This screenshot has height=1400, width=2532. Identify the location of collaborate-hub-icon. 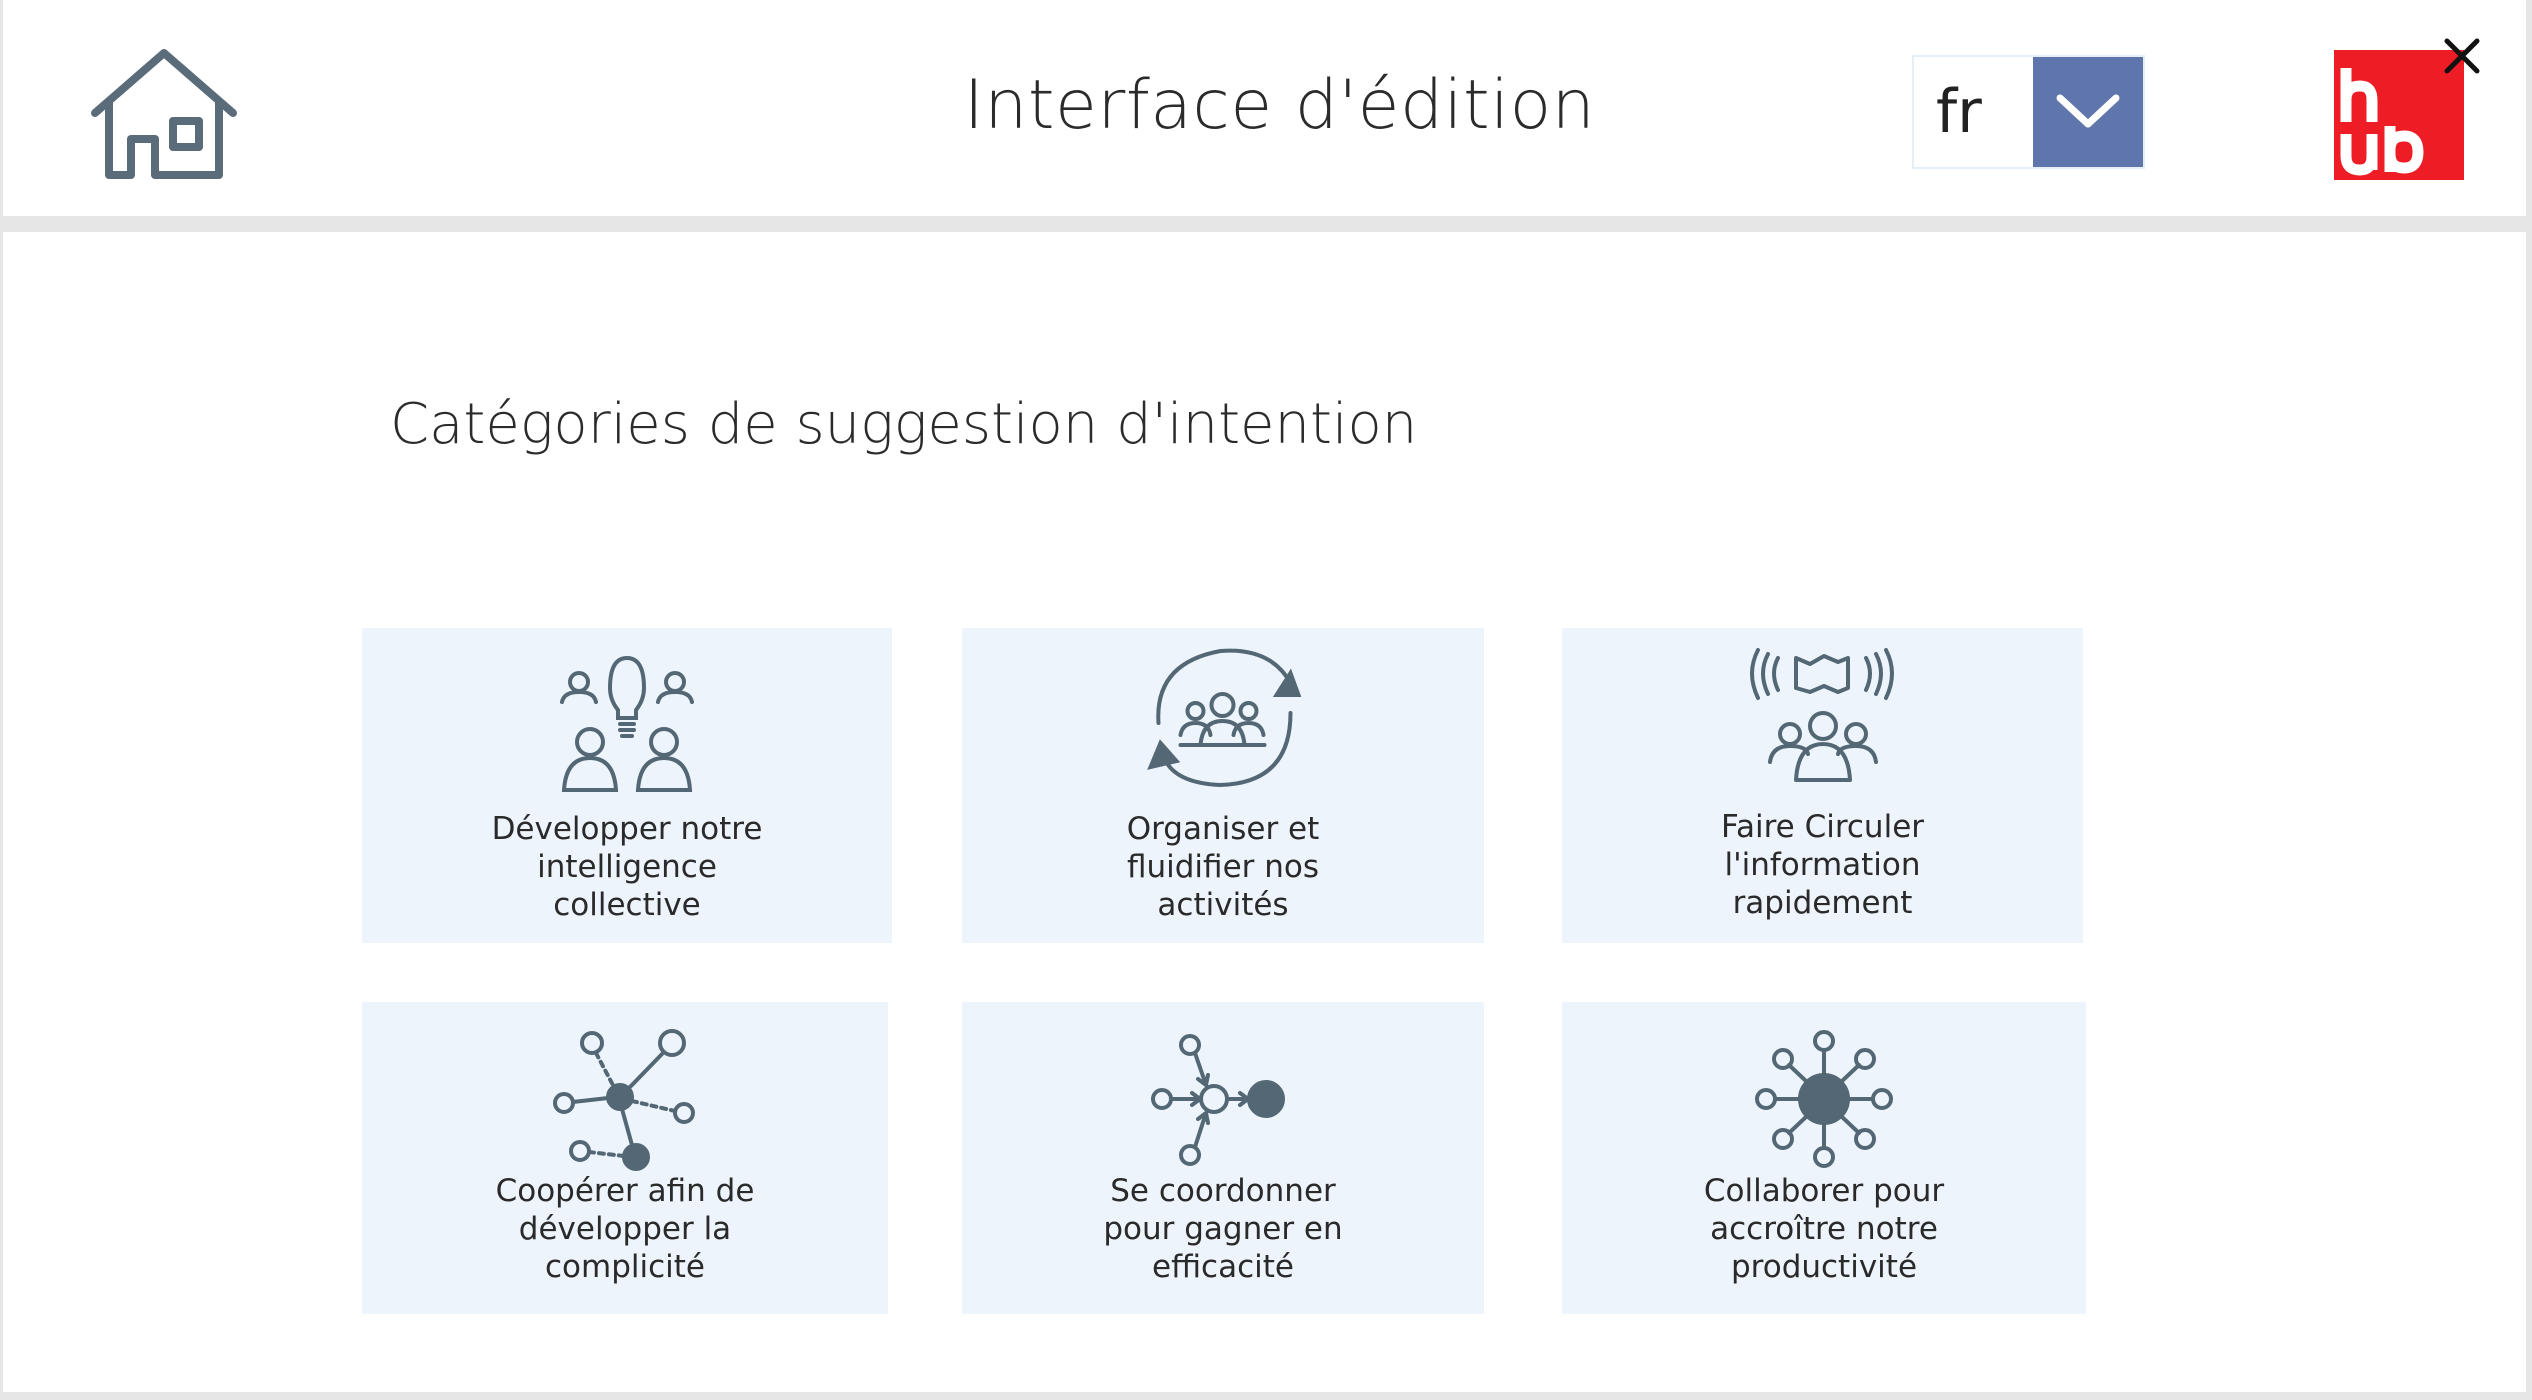
(1824, 1099).